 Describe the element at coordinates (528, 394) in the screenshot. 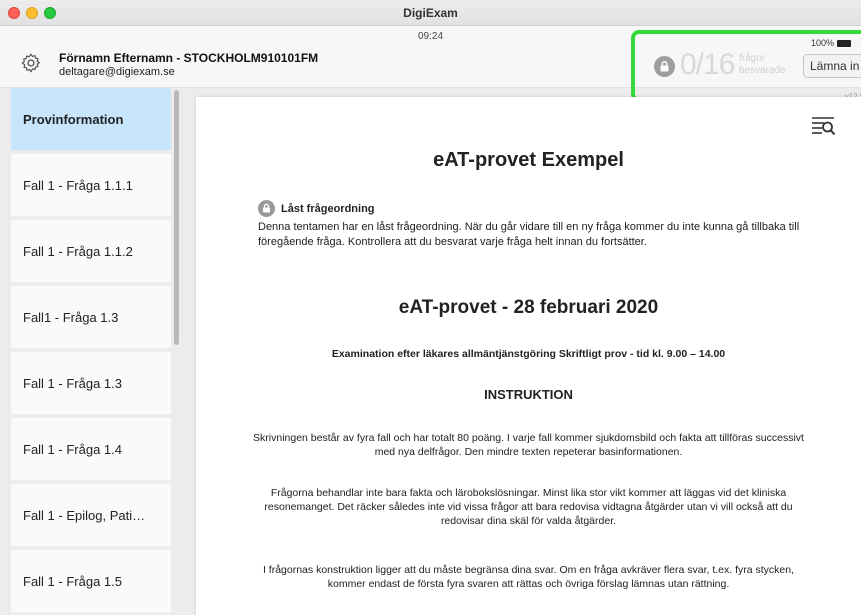

I see `instructions-heading: INSTRUKTION` at that location.